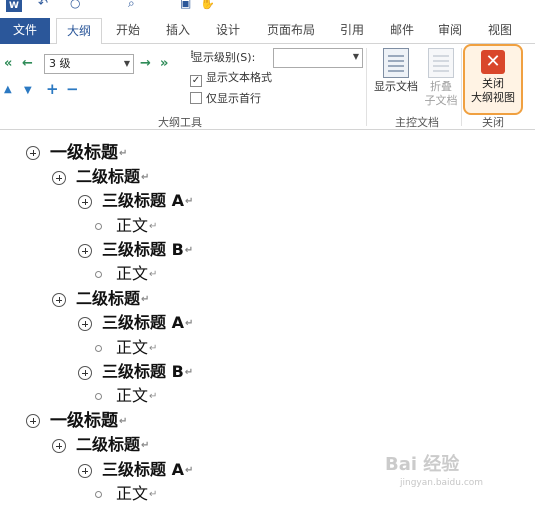 This screenshot has width=535, height=507. Describe the element at coordinates (196, 81) in the screenshot. I see `show-text-format-checkbox: ✓` at that location.